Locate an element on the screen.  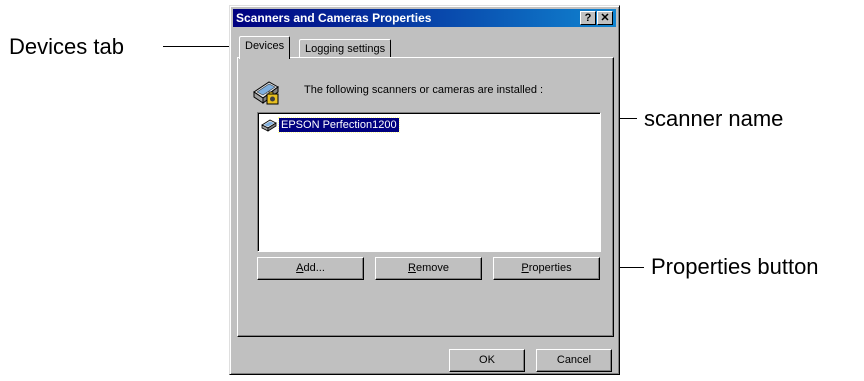
scanner-camera-icon is located at coordinates (266, 93).